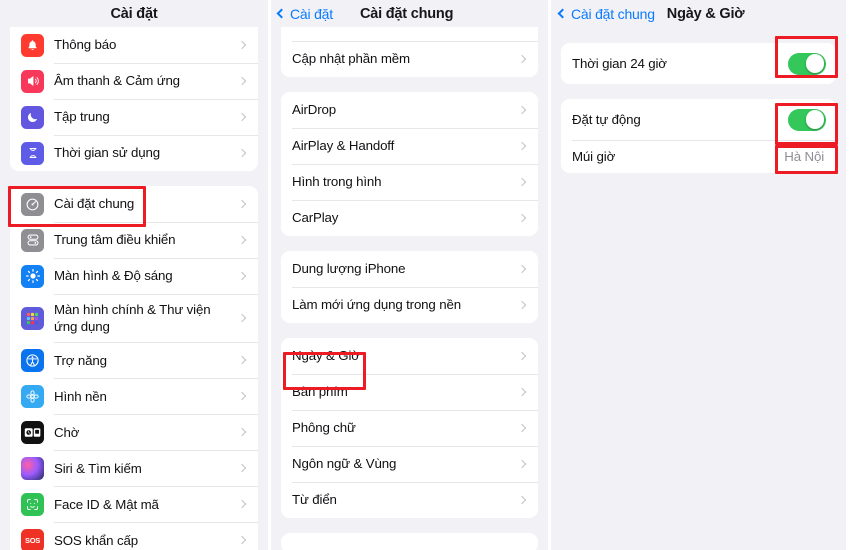  I want to click on sidebar-item-label: Hình nền, so click(80, 396).